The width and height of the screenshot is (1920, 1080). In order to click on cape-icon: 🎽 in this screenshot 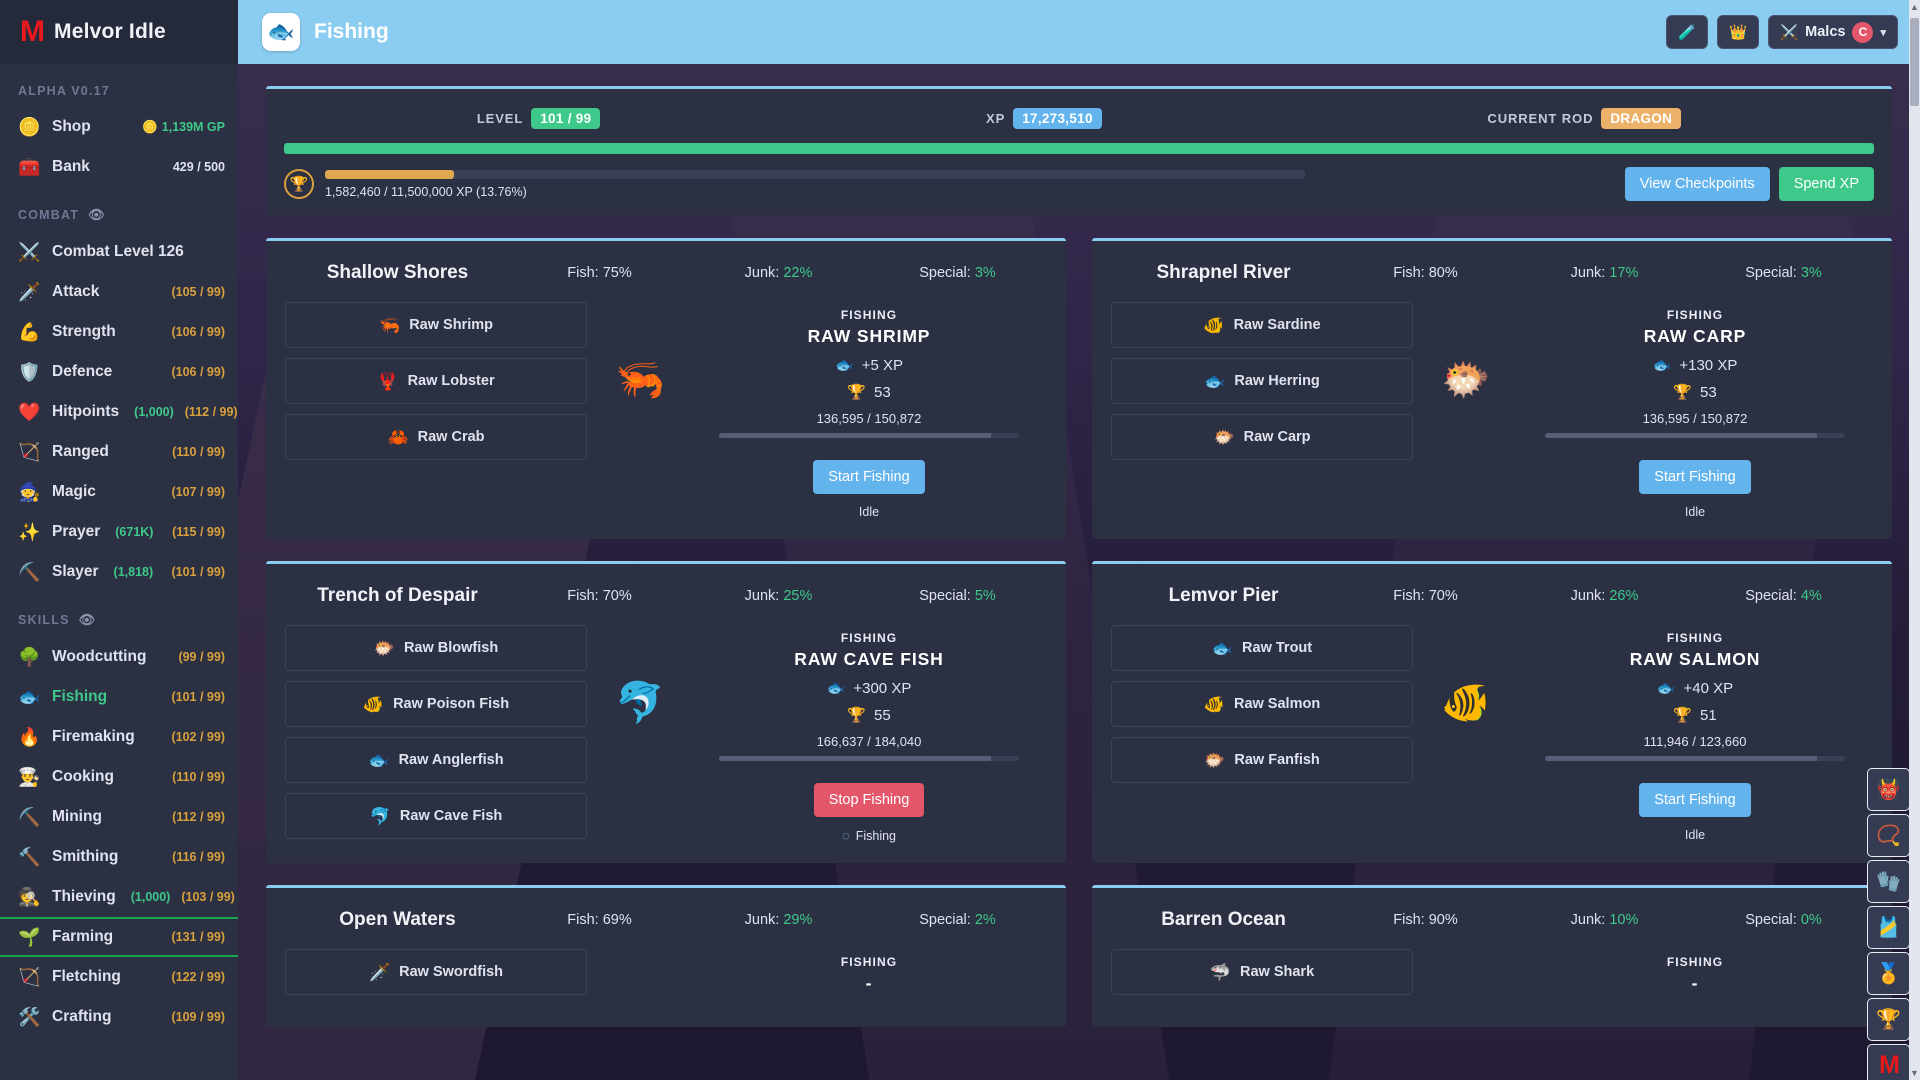, I will do `click(1888, 927)`.